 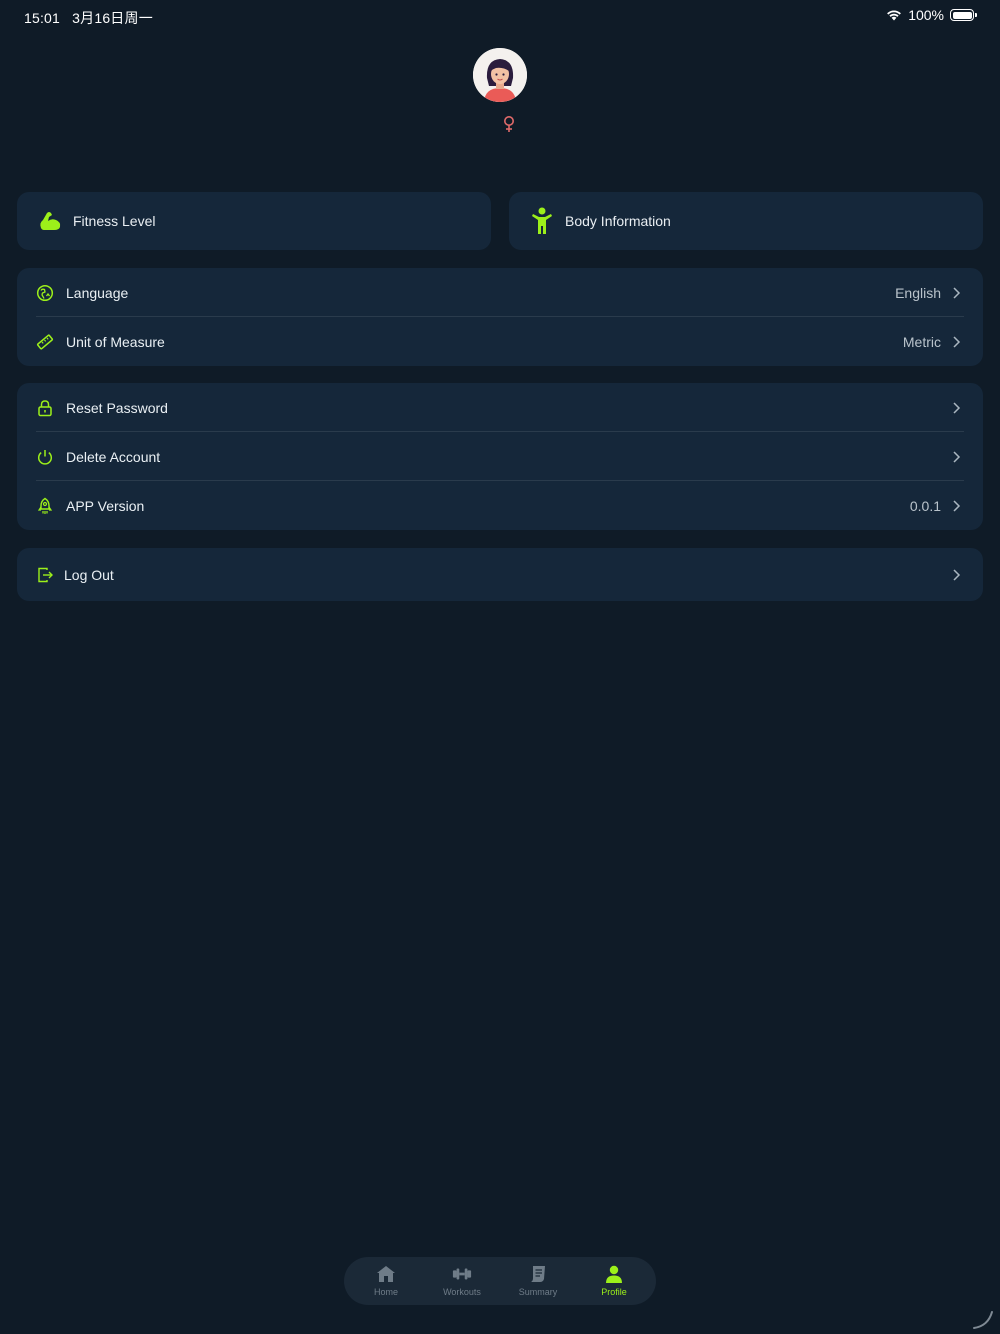 I want to click on log-out-row: Log Out, so click(x=500, y=574).